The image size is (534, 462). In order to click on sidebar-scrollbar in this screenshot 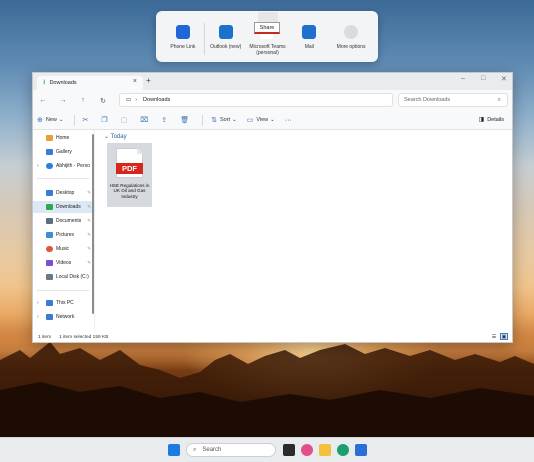, I will do `click(93, 224)`.